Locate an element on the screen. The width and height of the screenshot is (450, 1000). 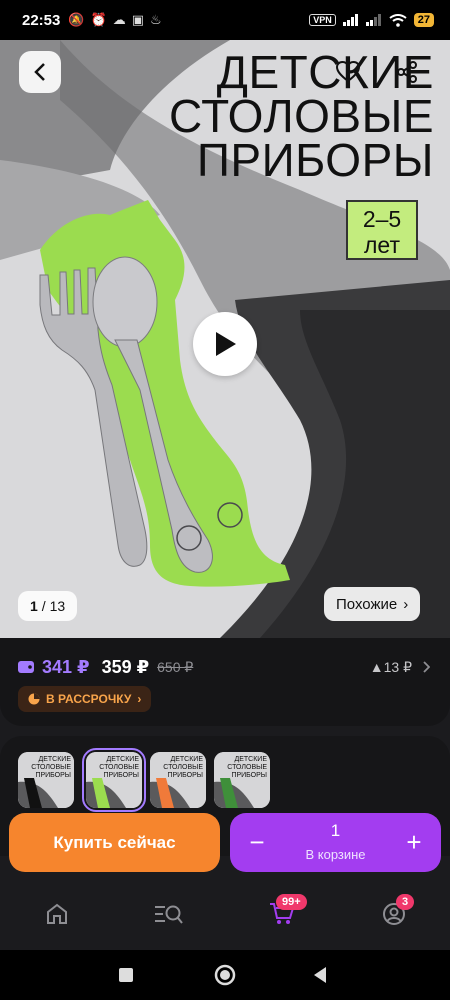
similar-products-button: Похожие › is located at coordinates (372, 604).